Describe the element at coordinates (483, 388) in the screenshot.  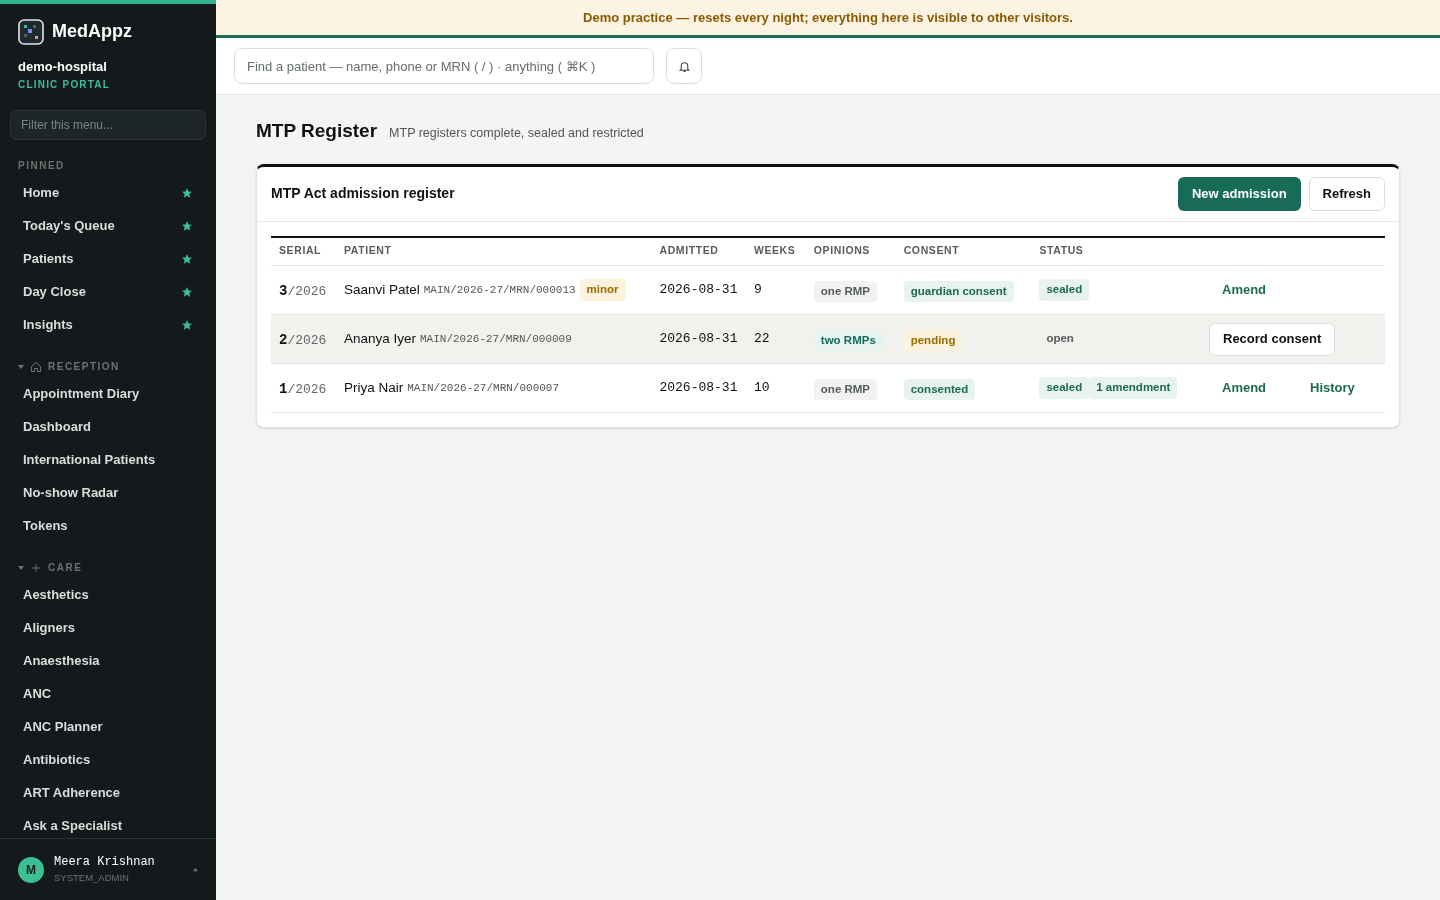
I see `mrn-text: MAIN/2026-27/MRN/000007` at that location.